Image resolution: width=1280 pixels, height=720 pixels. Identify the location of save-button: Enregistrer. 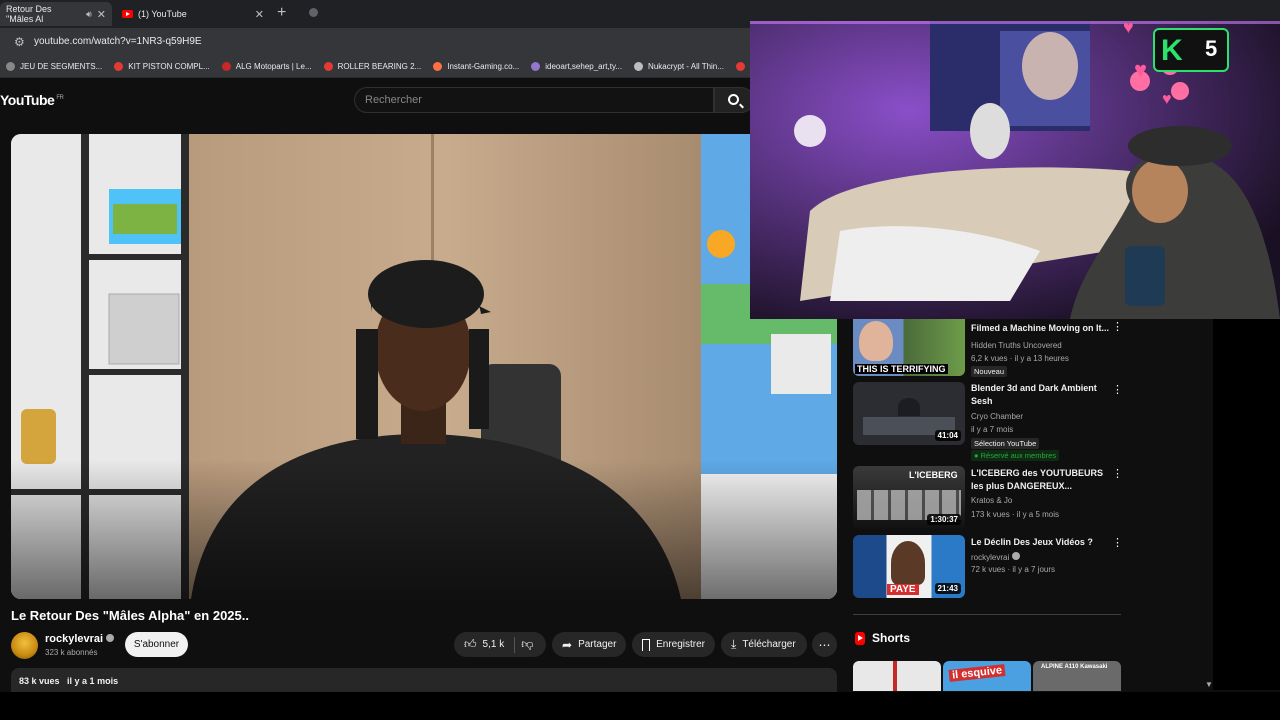
(673, 644).